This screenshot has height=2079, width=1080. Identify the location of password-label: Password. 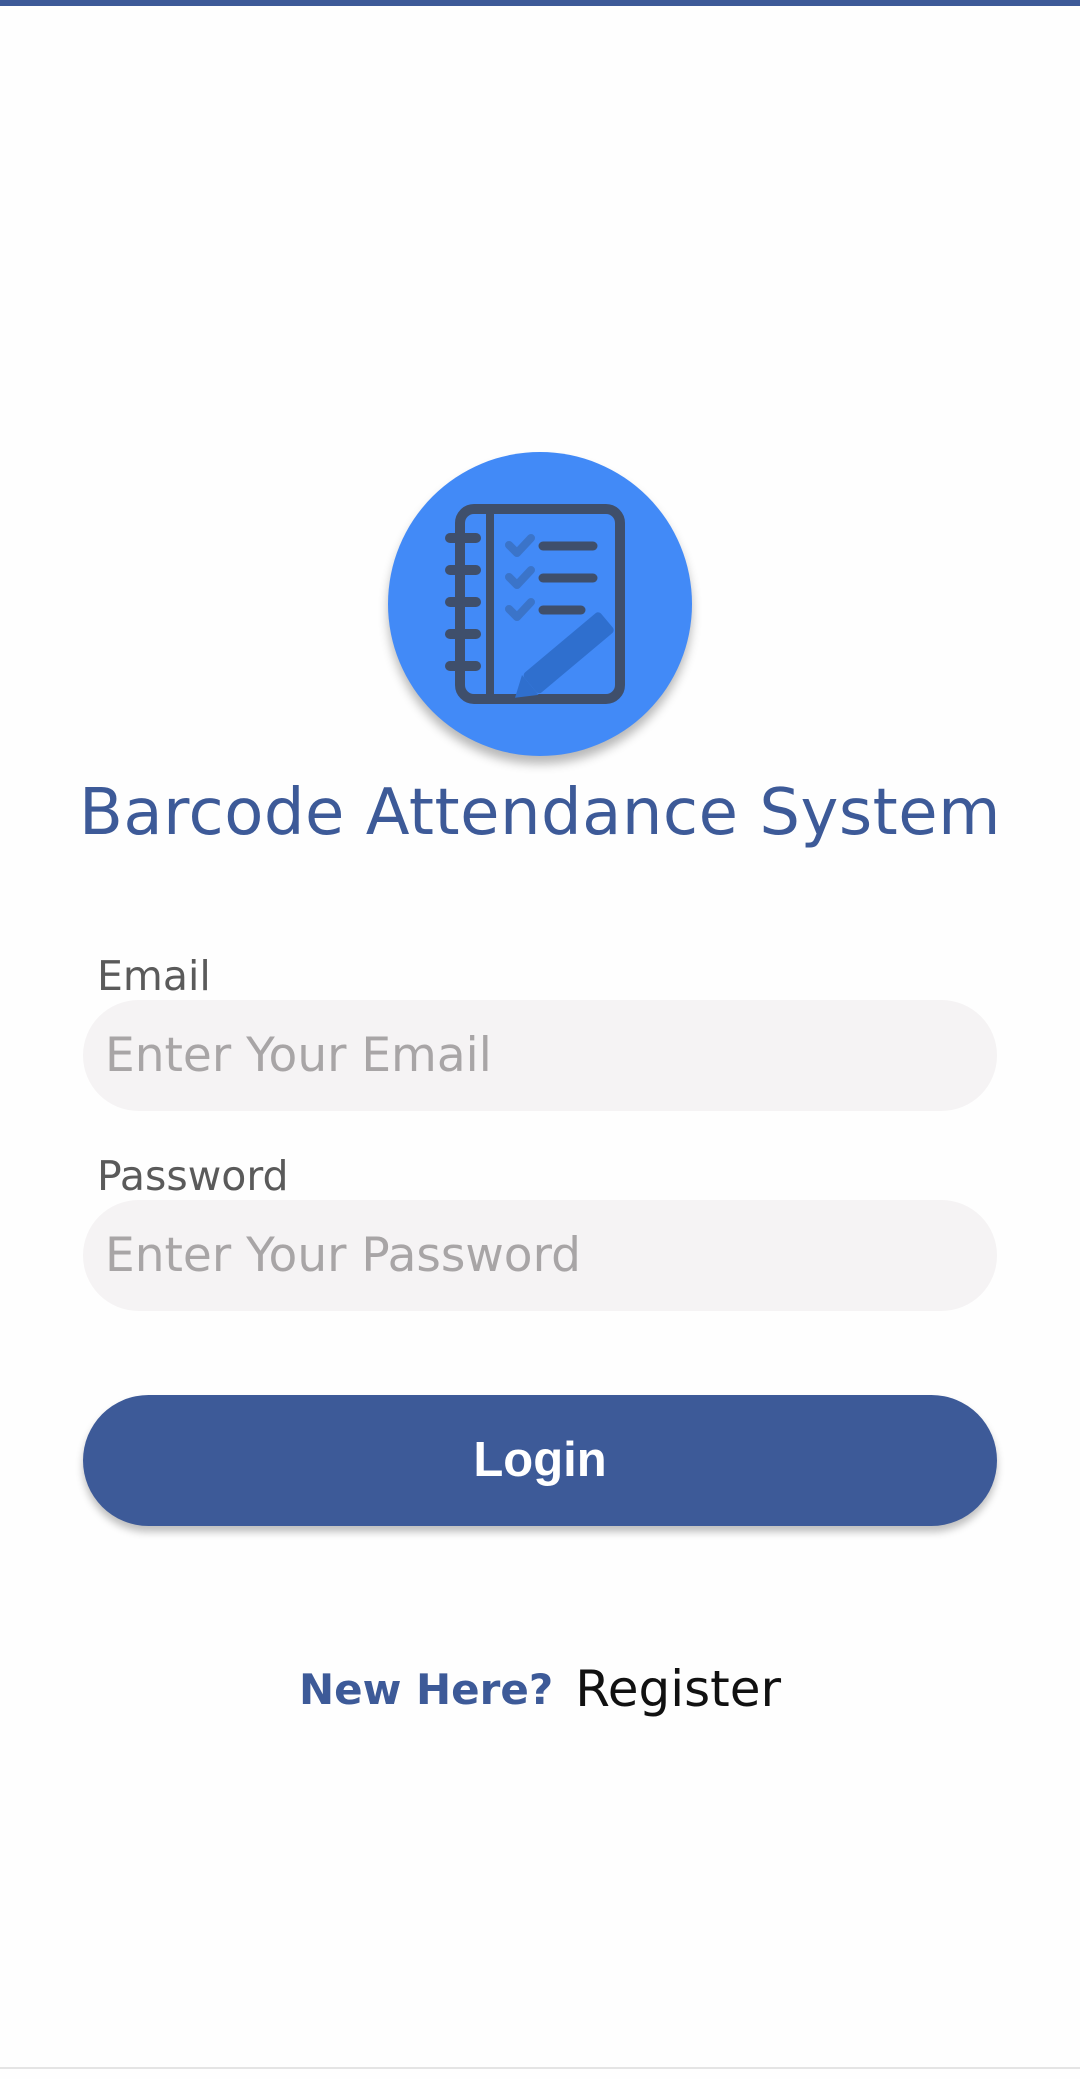
(193, 1176).